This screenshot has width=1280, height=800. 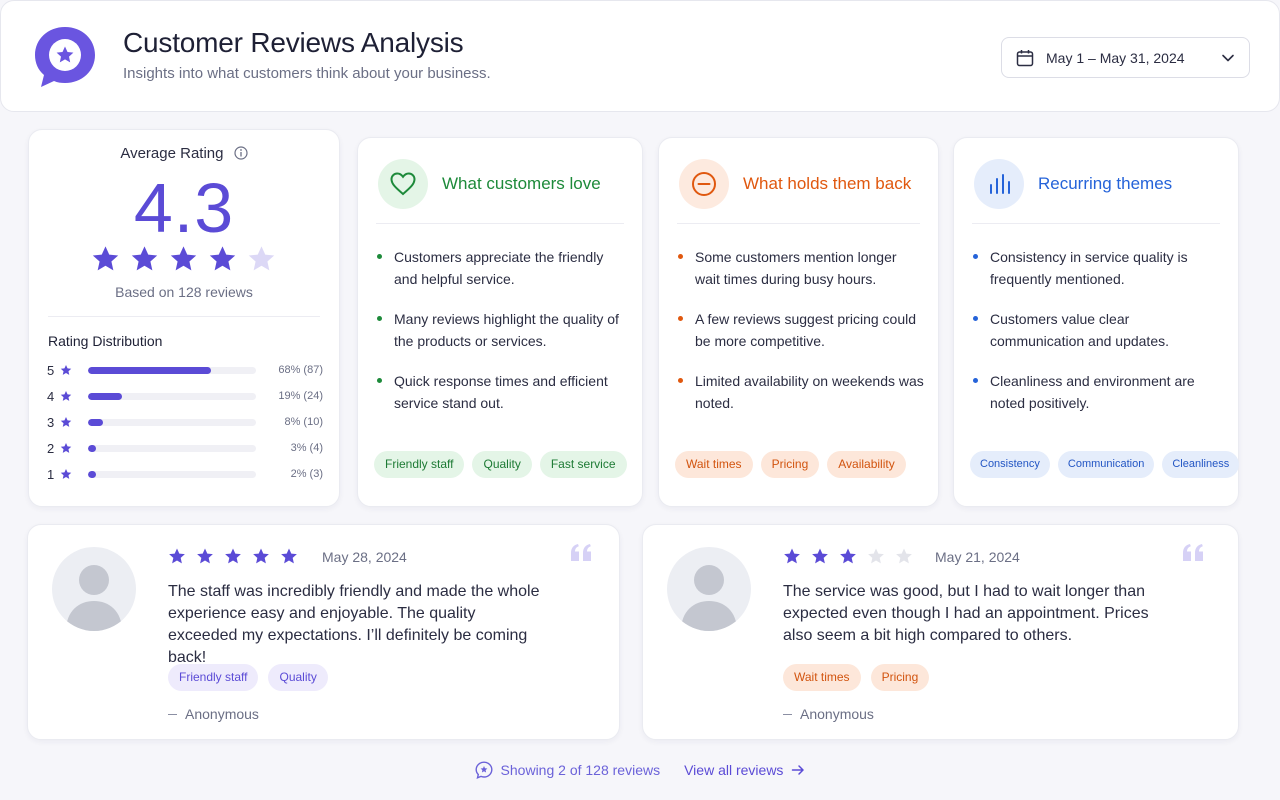 What do you see at coordinates (51, 396) in the screenshot?
I see `star-level-label: 4` at bounding box center [51, 396].